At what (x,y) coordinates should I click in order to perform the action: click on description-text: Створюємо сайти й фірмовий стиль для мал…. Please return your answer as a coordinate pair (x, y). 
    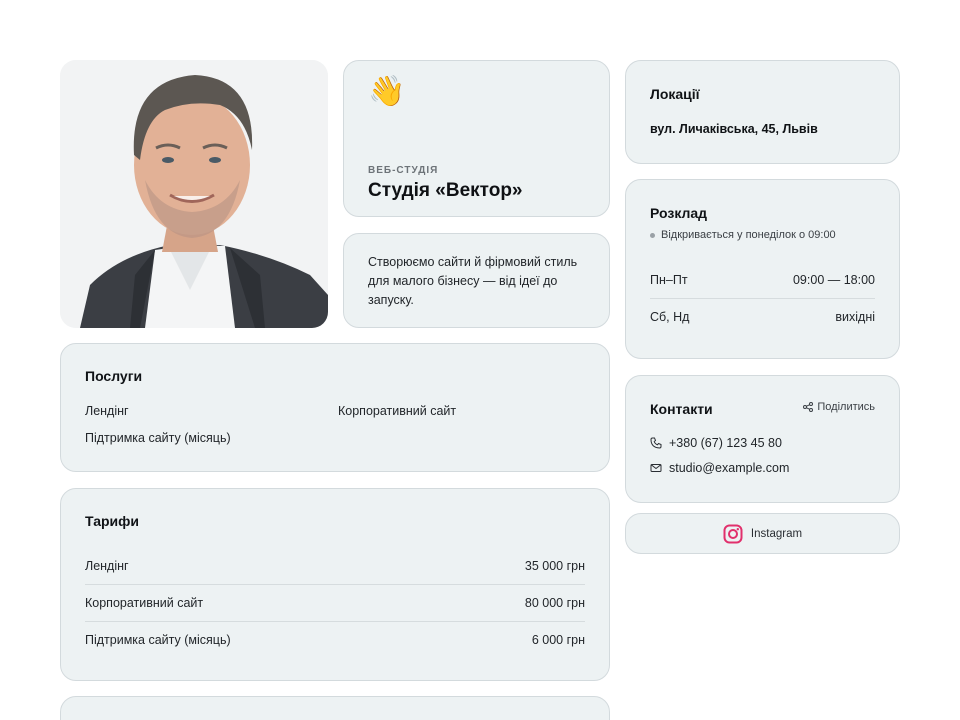
    Looking at the image, I should click on (473, 281).